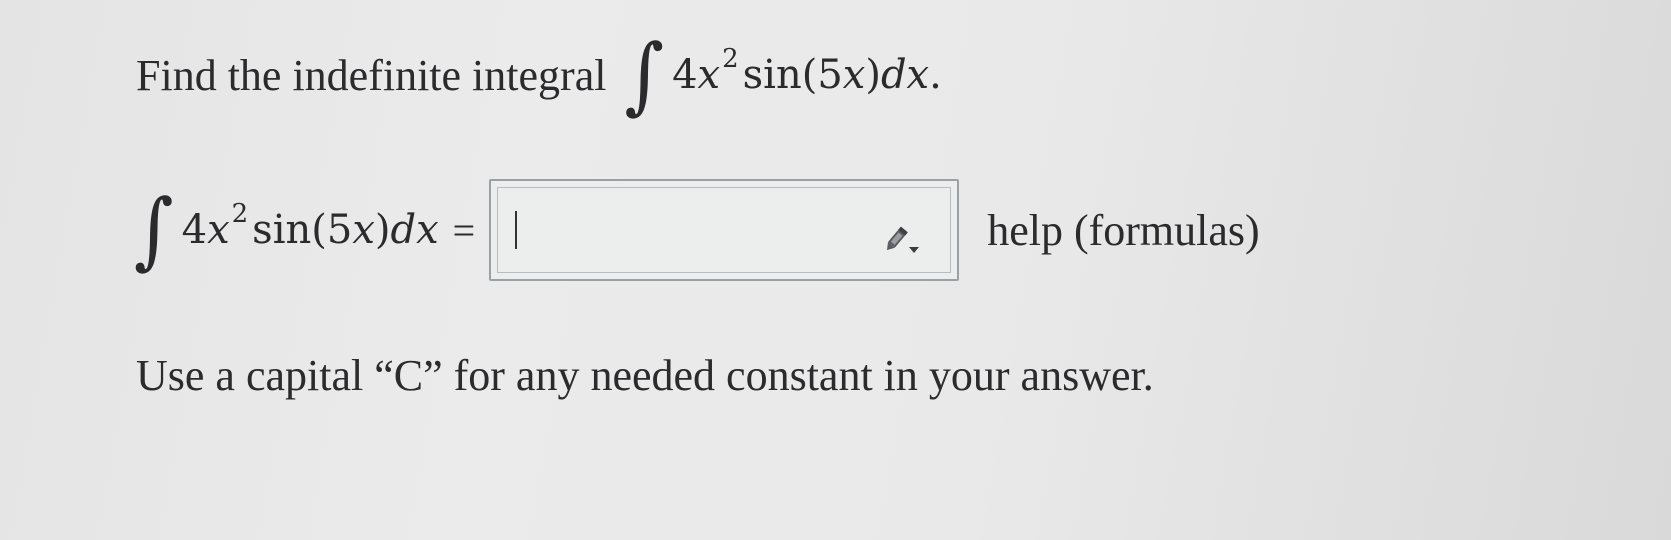  I want to click on answer-input, so click(724, 230).